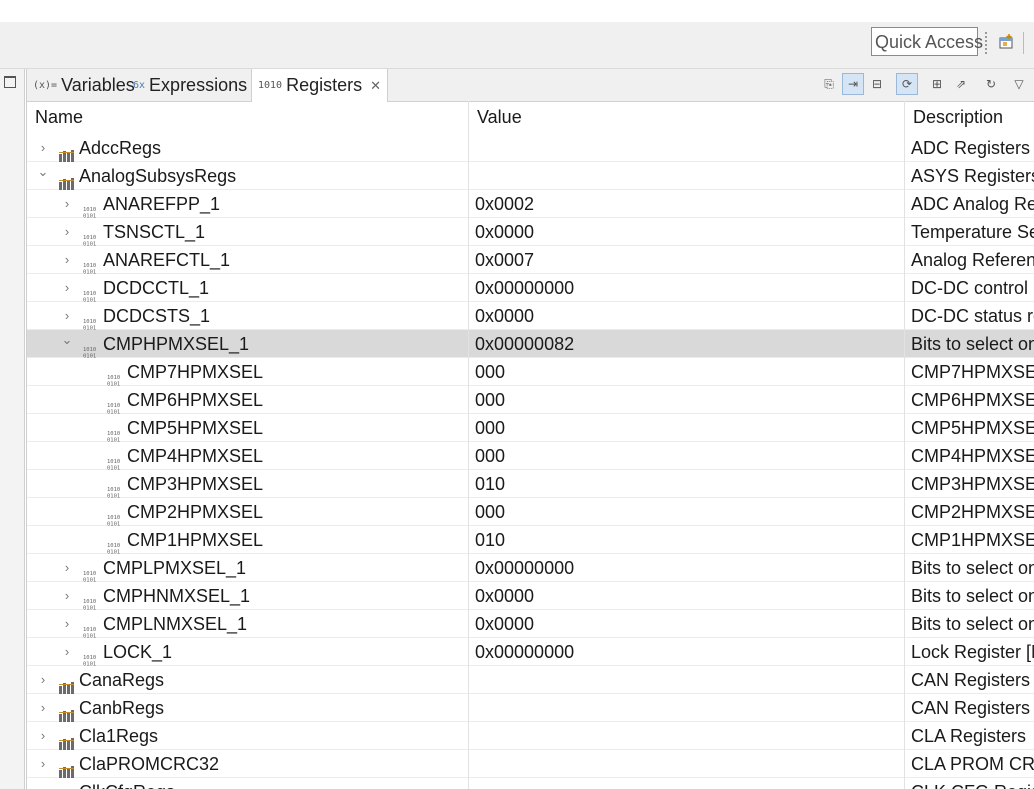 The height and width of the screenshot is (789, 1034). Describe the element at coordinates (247, 596) in the screenshot. I see `name-cell: › 1010 0101 CMPHNMXSEL_1` at that location.